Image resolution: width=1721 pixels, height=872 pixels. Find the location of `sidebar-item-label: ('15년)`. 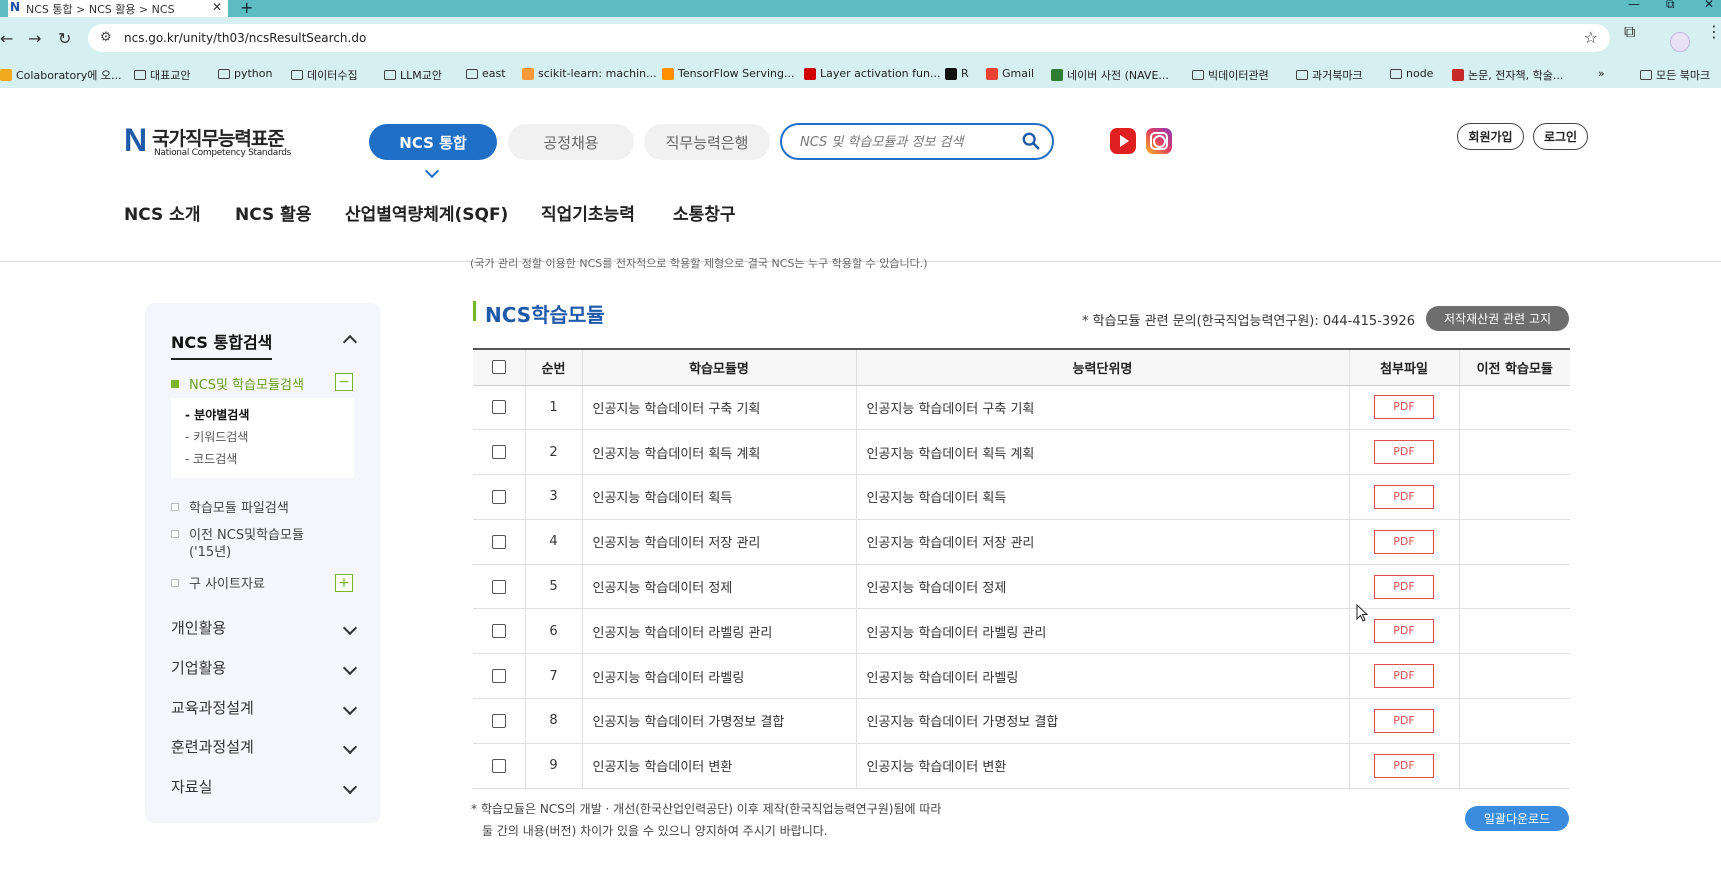

sidebar-item-label: ('15년) is located at coordinates (210, 552).